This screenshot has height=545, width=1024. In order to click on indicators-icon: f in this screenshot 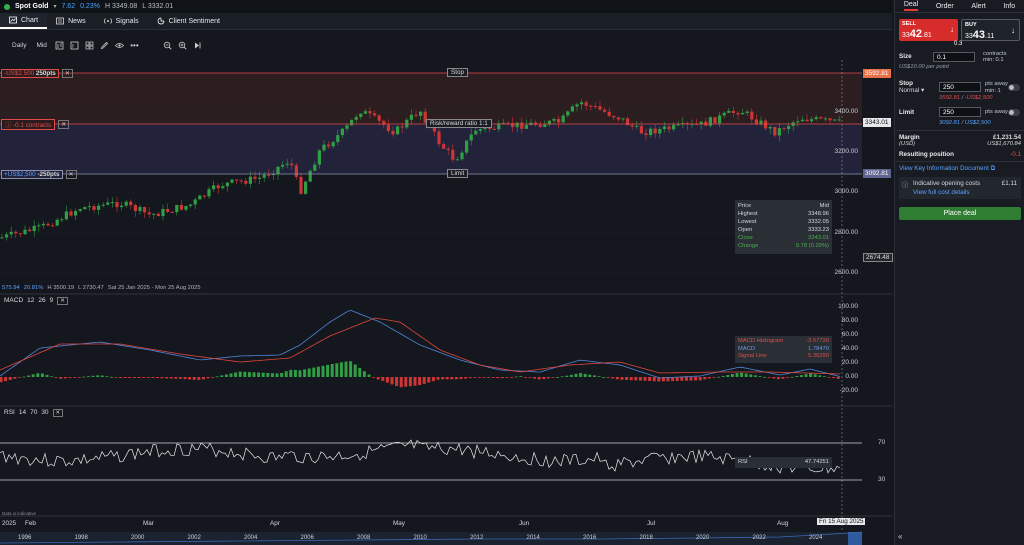, I will do `click(74, 45)`.